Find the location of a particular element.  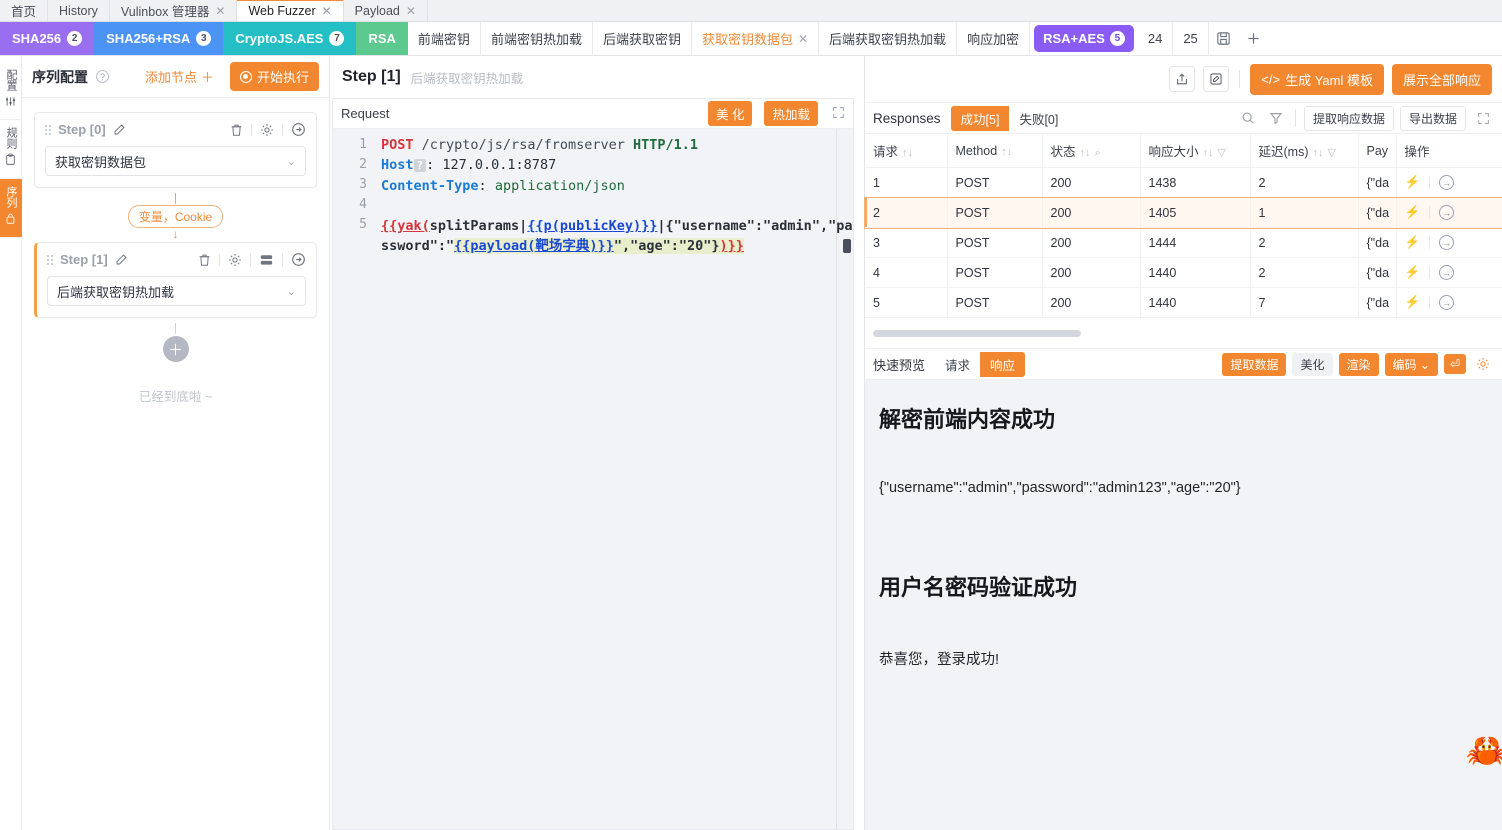

fuzzer-tab-frontend-key-hotload: 前端密钥热加载 is located at coordinates (537, 38).